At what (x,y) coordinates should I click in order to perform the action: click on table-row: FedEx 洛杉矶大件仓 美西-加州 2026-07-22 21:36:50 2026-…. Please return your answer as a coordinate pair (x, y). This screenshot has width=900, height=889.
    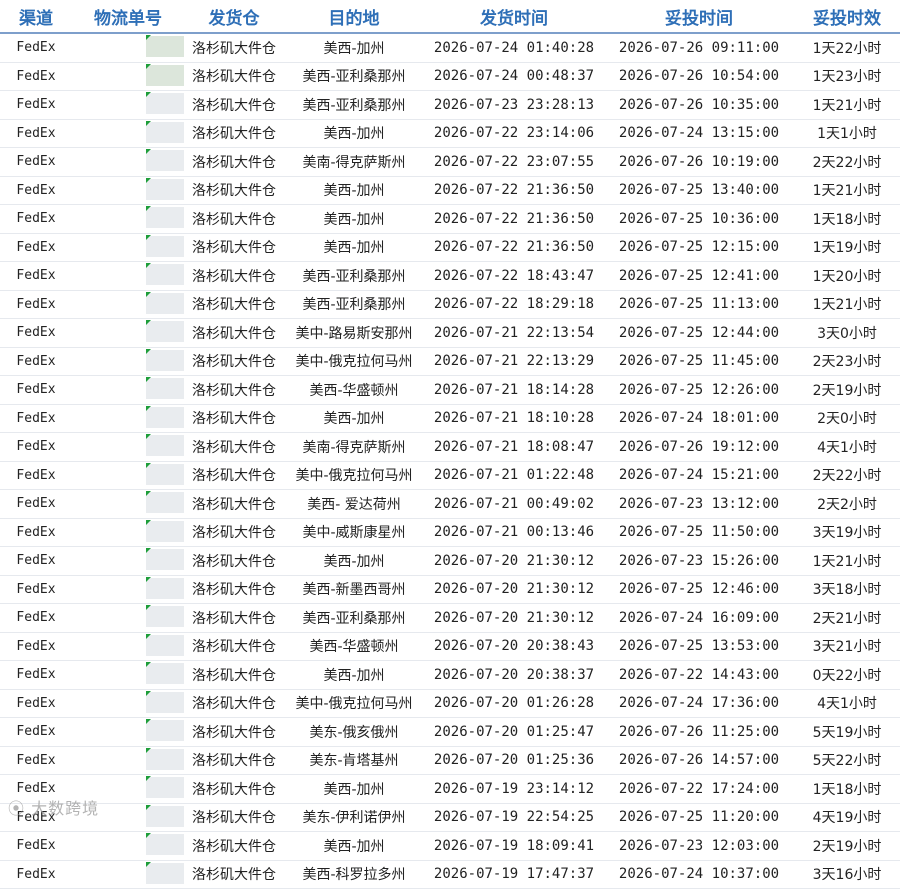
    Looking at the image, I should click on (450, 190).